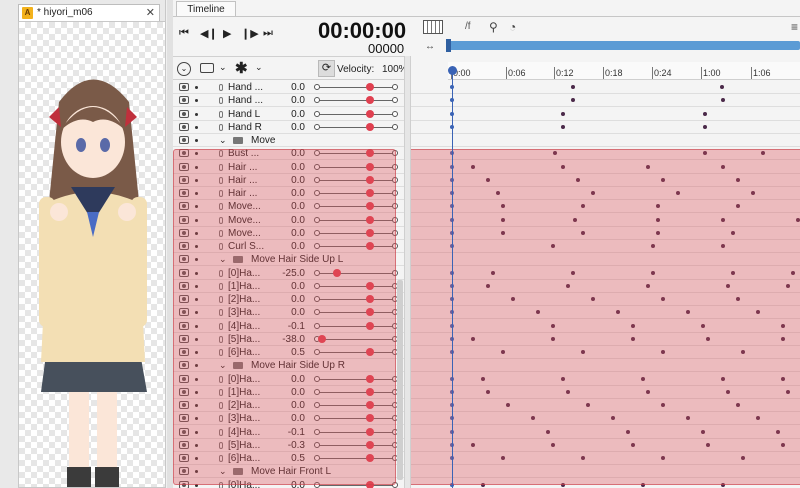 This screenshot has width=800, height=488. I want to click on time-ruler: 0:00 0:06 0:12 0:18 0:24 1:00 1:06, so click(624, 71).